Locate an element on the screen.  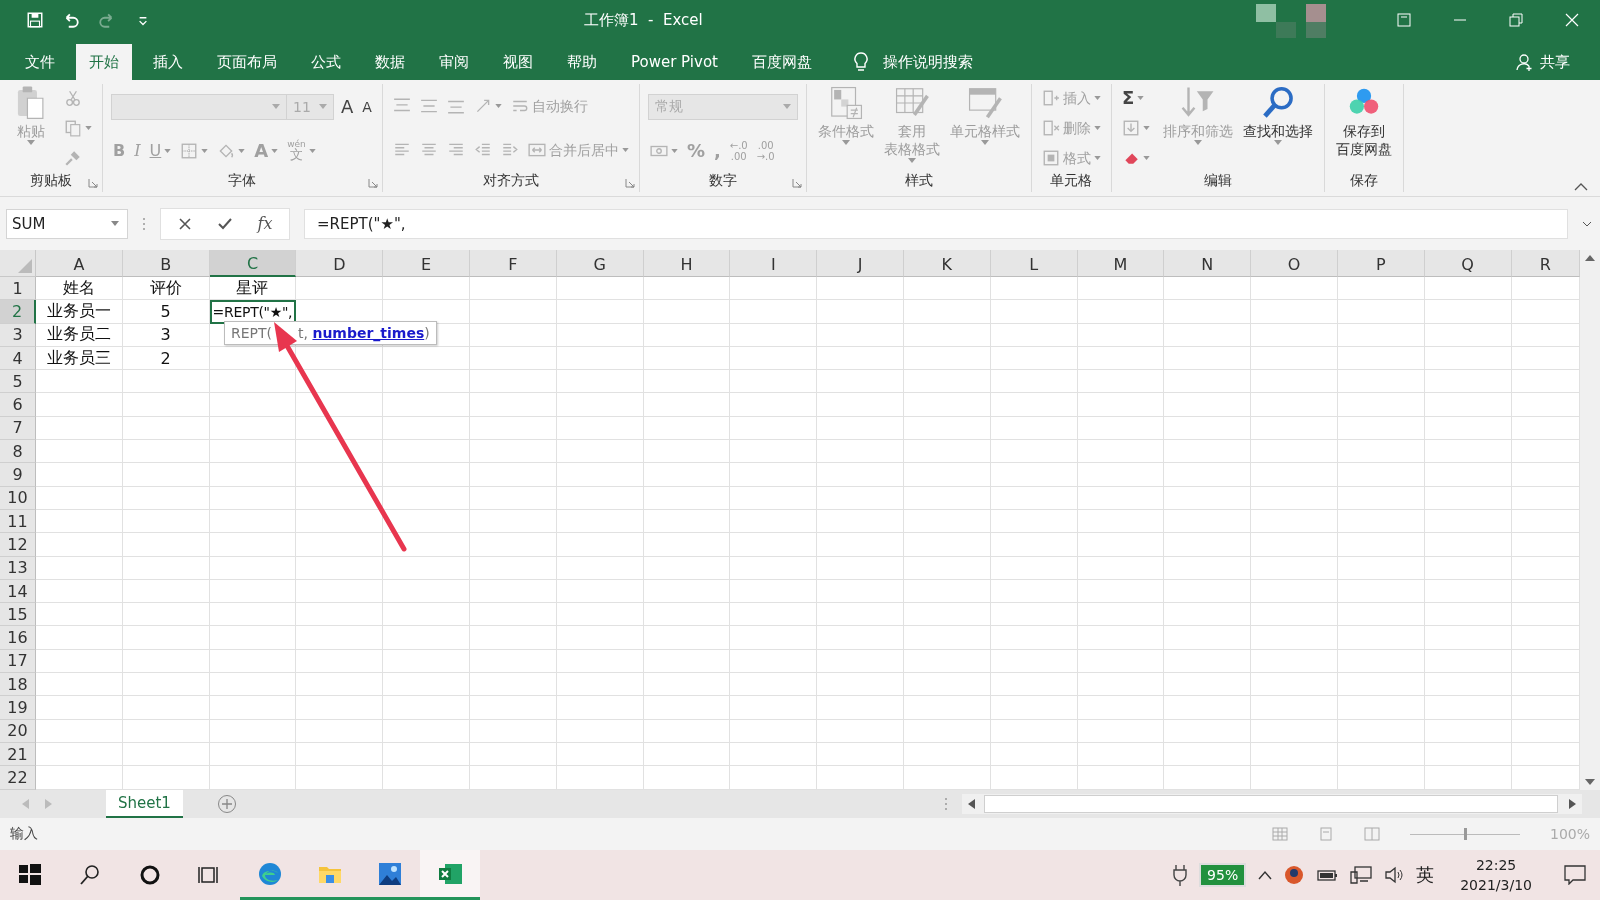
row-header: 8 is located at coordinates (18, 452).